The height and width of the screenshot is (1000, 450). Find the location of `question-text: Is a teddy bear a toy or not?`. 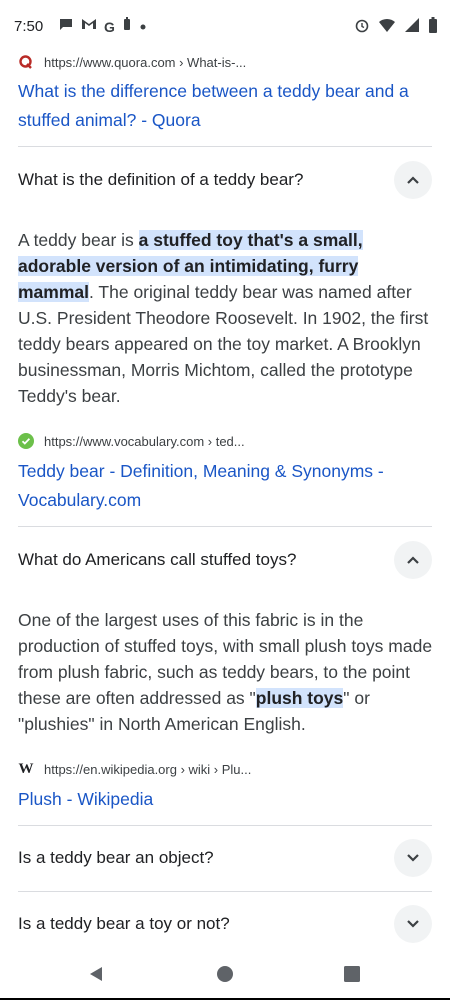

question-text: Is a teddy bear a toy or not? is located at coordinates (124, 923).